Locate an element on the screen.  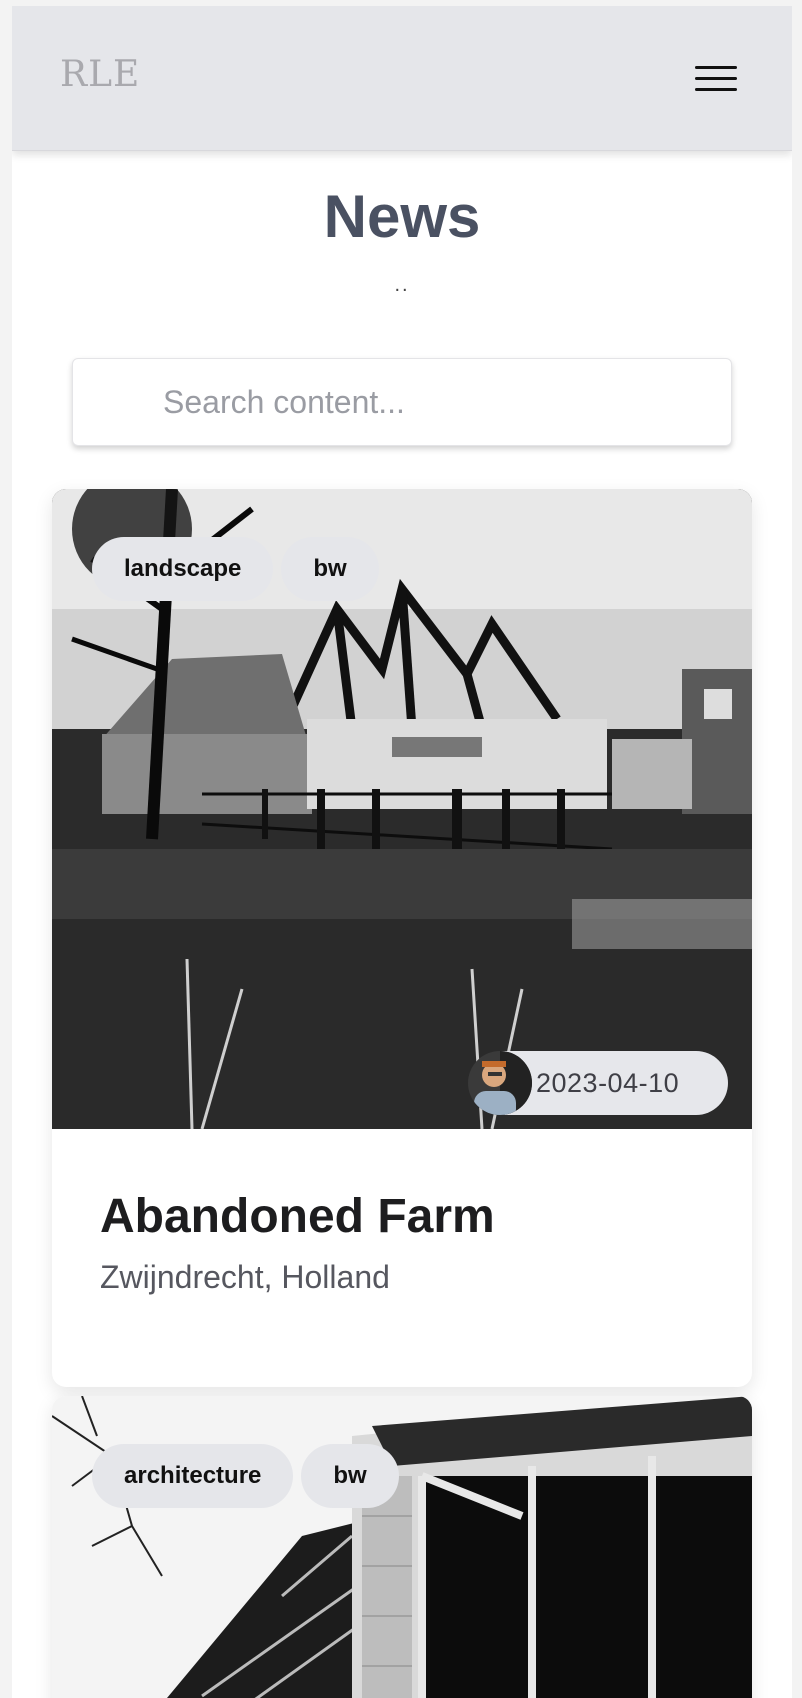
card-location: Zwijndrecht, Holland is located at coordinates (245, 1277).